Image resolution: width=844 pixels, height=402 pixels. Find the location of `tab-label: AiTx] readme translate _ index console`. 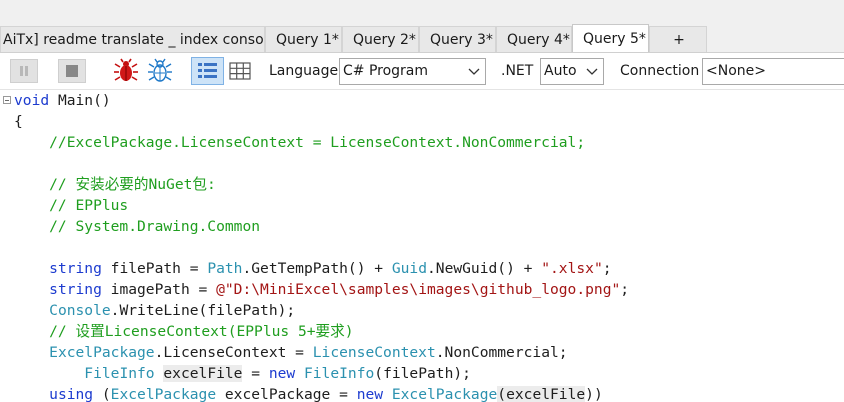

tab-label: AiTx] readme translate _ index console is located at coordinates (134, 39).